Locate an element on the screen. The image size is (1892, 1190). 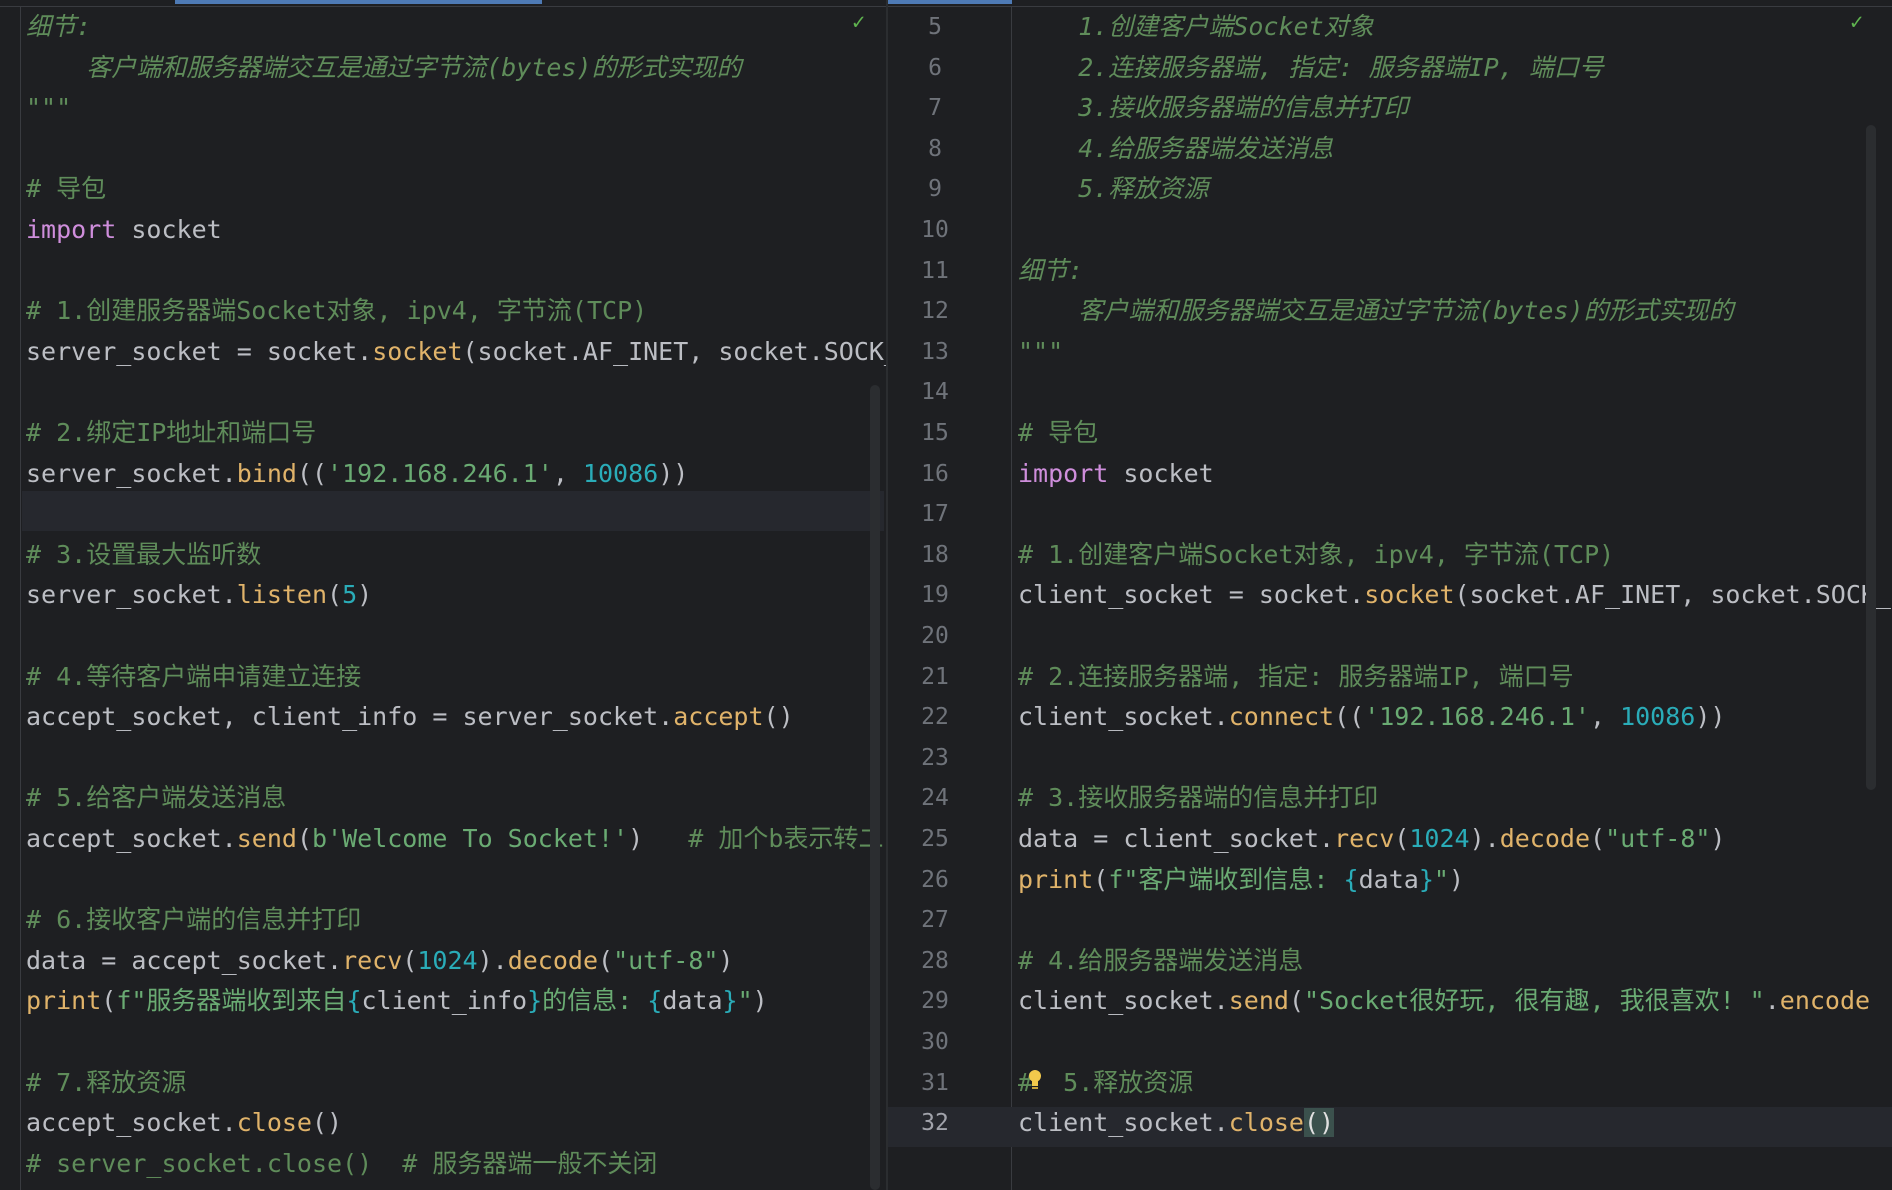
code-line: # server_socket.close() # 服务器端一般不关闭 is located at coordinates (341, 1164).